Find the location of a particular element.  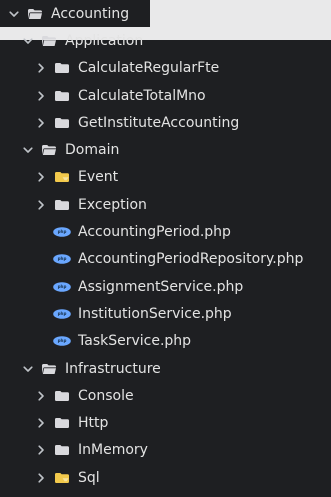

tree-row-institutionservice-php: php InstitutionService.php is located at coordinates (165, 313).